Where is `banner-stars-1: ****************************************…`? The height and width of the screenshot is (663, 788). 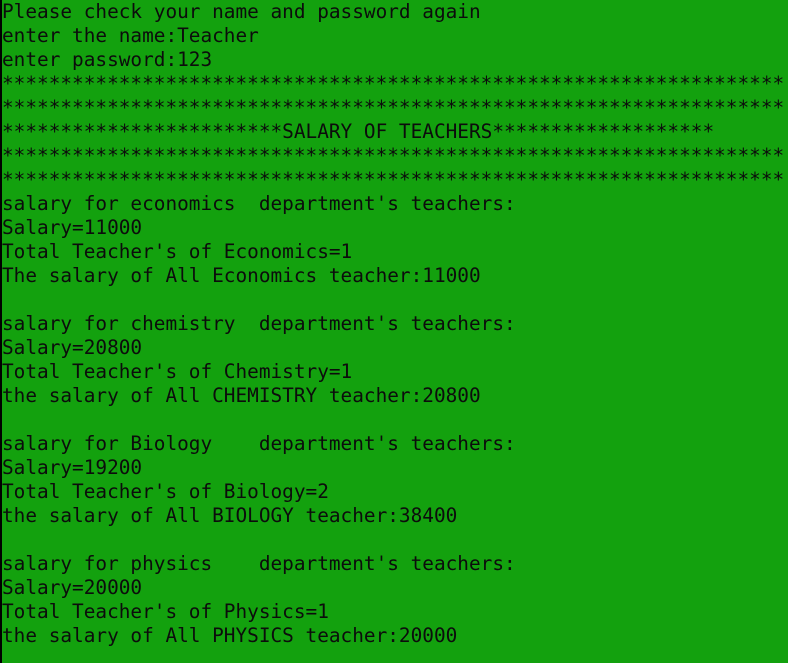
banner-stars-1: ****************************************… is located at coordinates (393, 83).